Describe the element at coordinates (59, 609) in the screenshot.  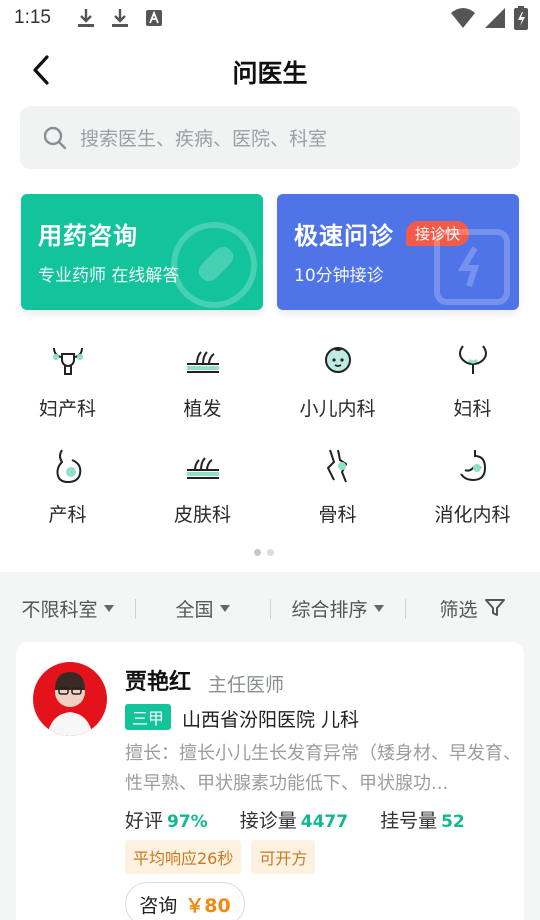
I see `filter-label: 不限科室` at that location.